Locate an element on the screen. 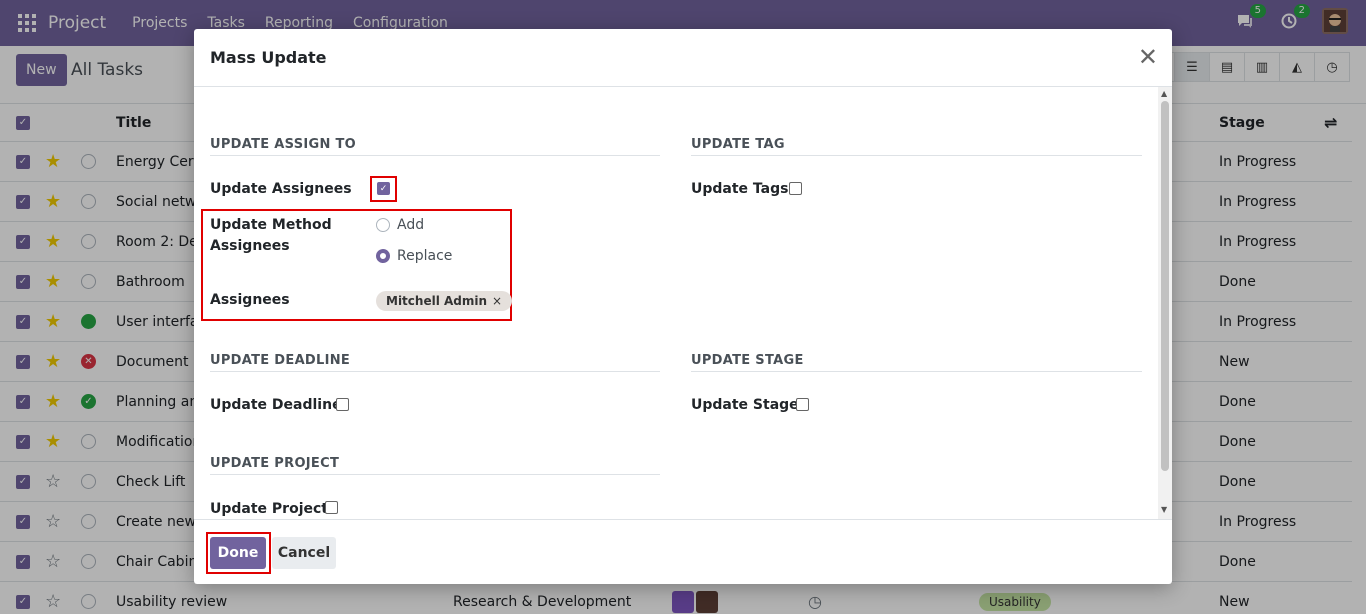 This screenshot has width=1366, height=614. scroll-down-icon: ▼ is located at coordinates (1164, 509).